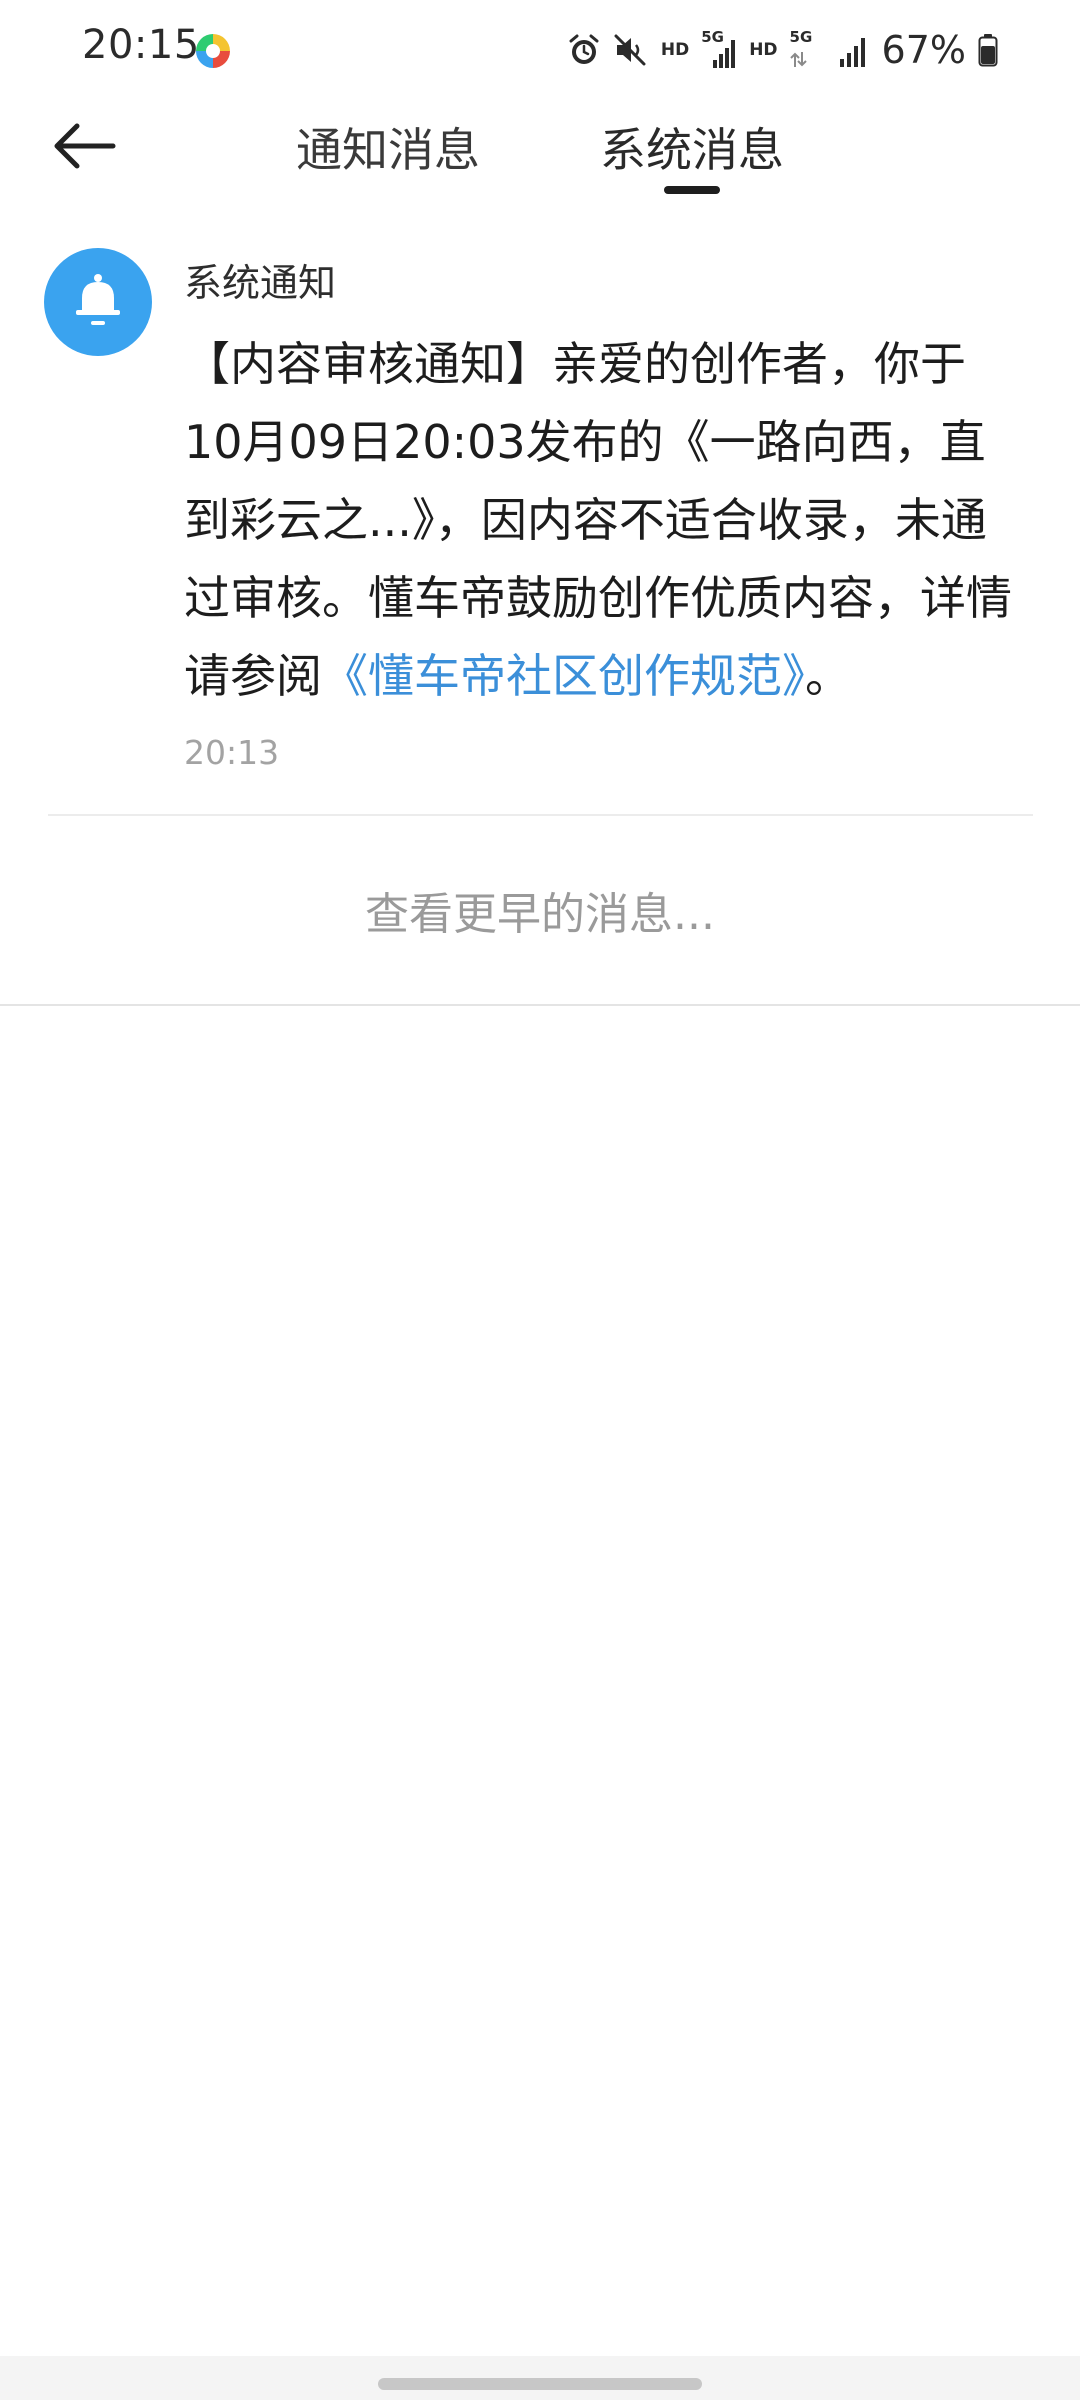 This screenshot has height=2400, width=1080. I want to click on message-text-end: 。, so click(828, 676).